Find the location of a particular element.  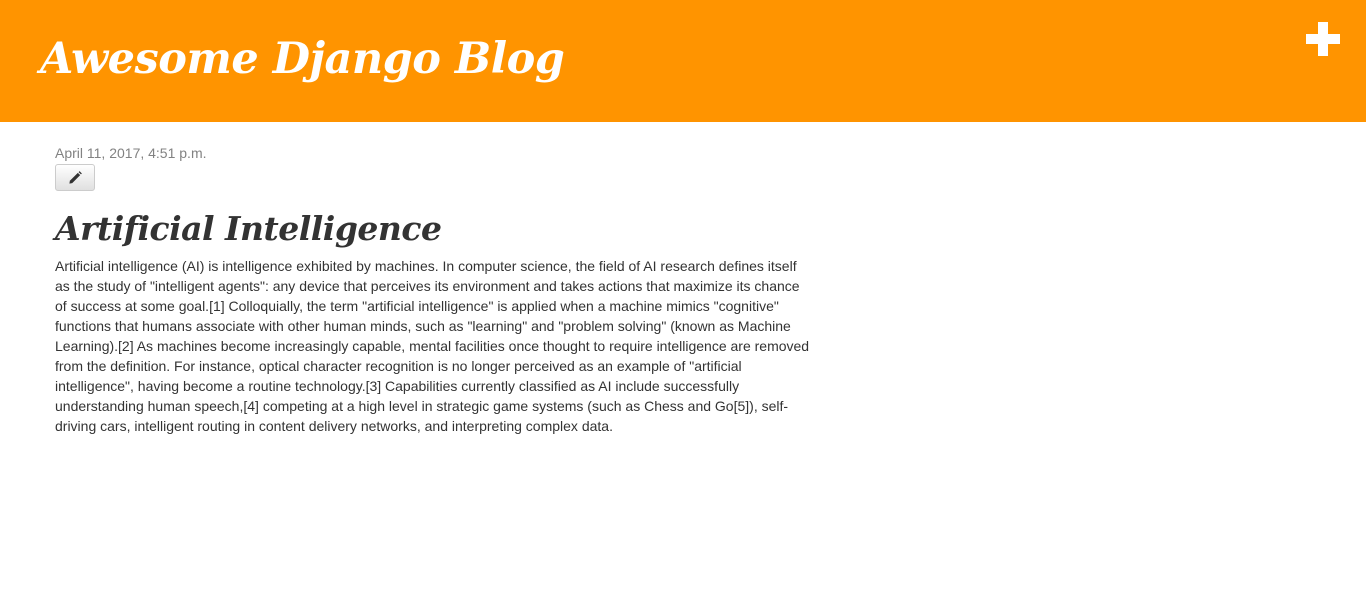

pencil-icon is located at coordinates (75, 177).